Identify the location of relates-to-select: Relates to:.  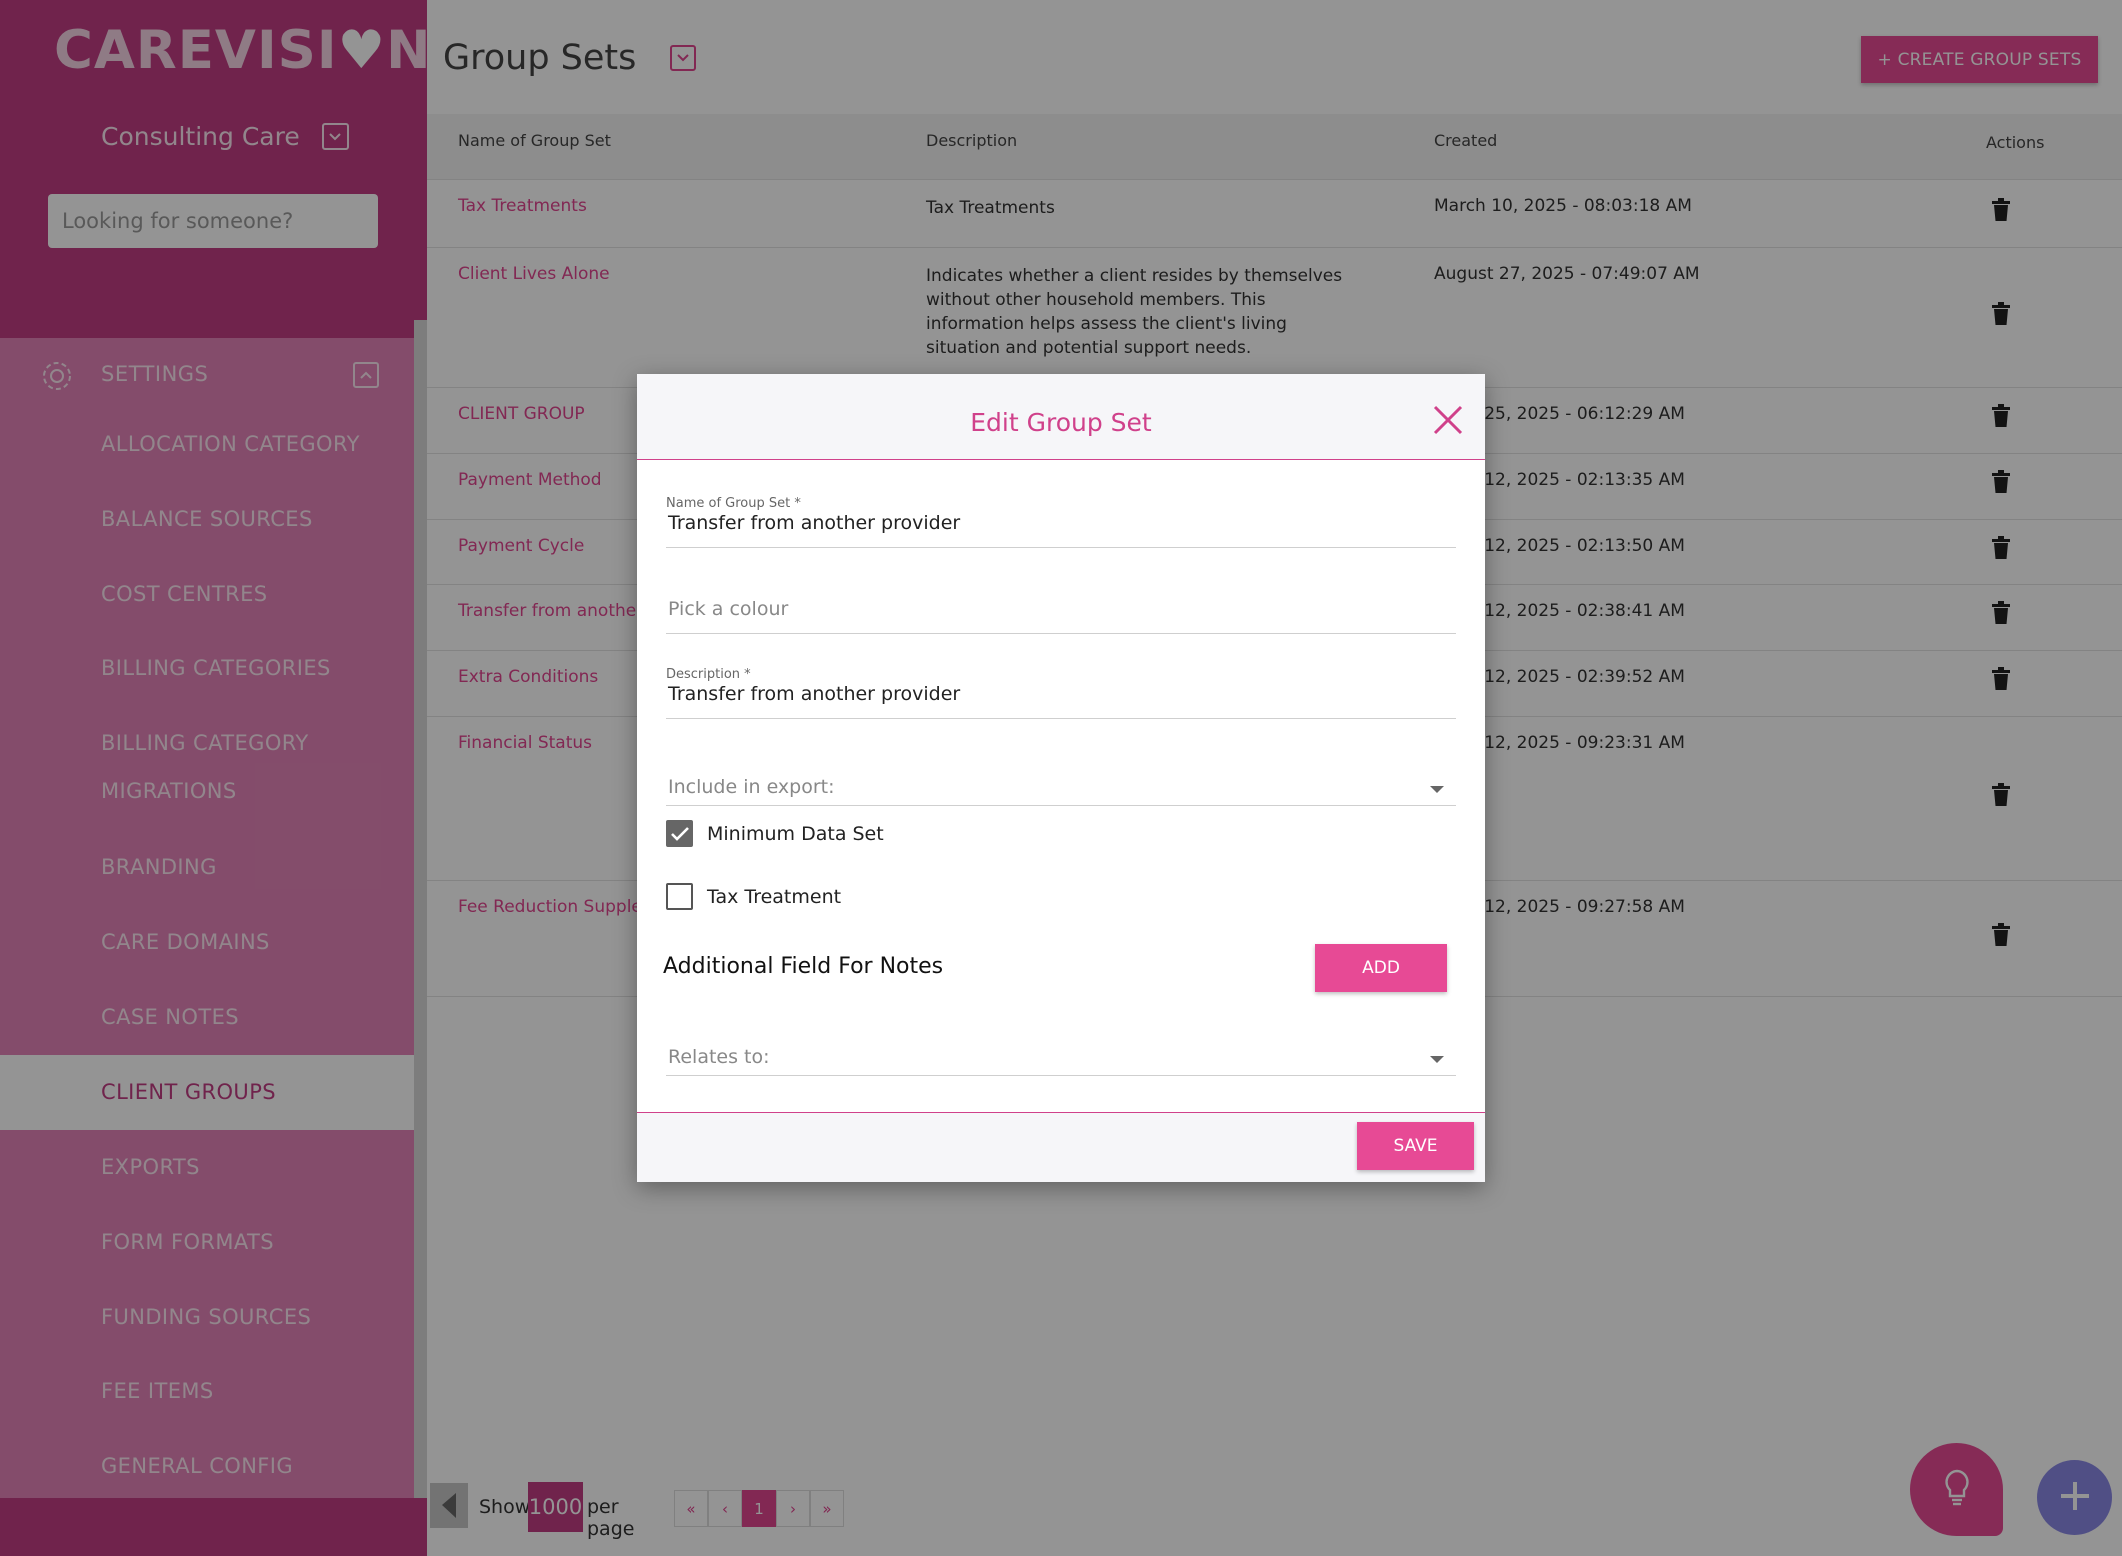
(1061, 1060).